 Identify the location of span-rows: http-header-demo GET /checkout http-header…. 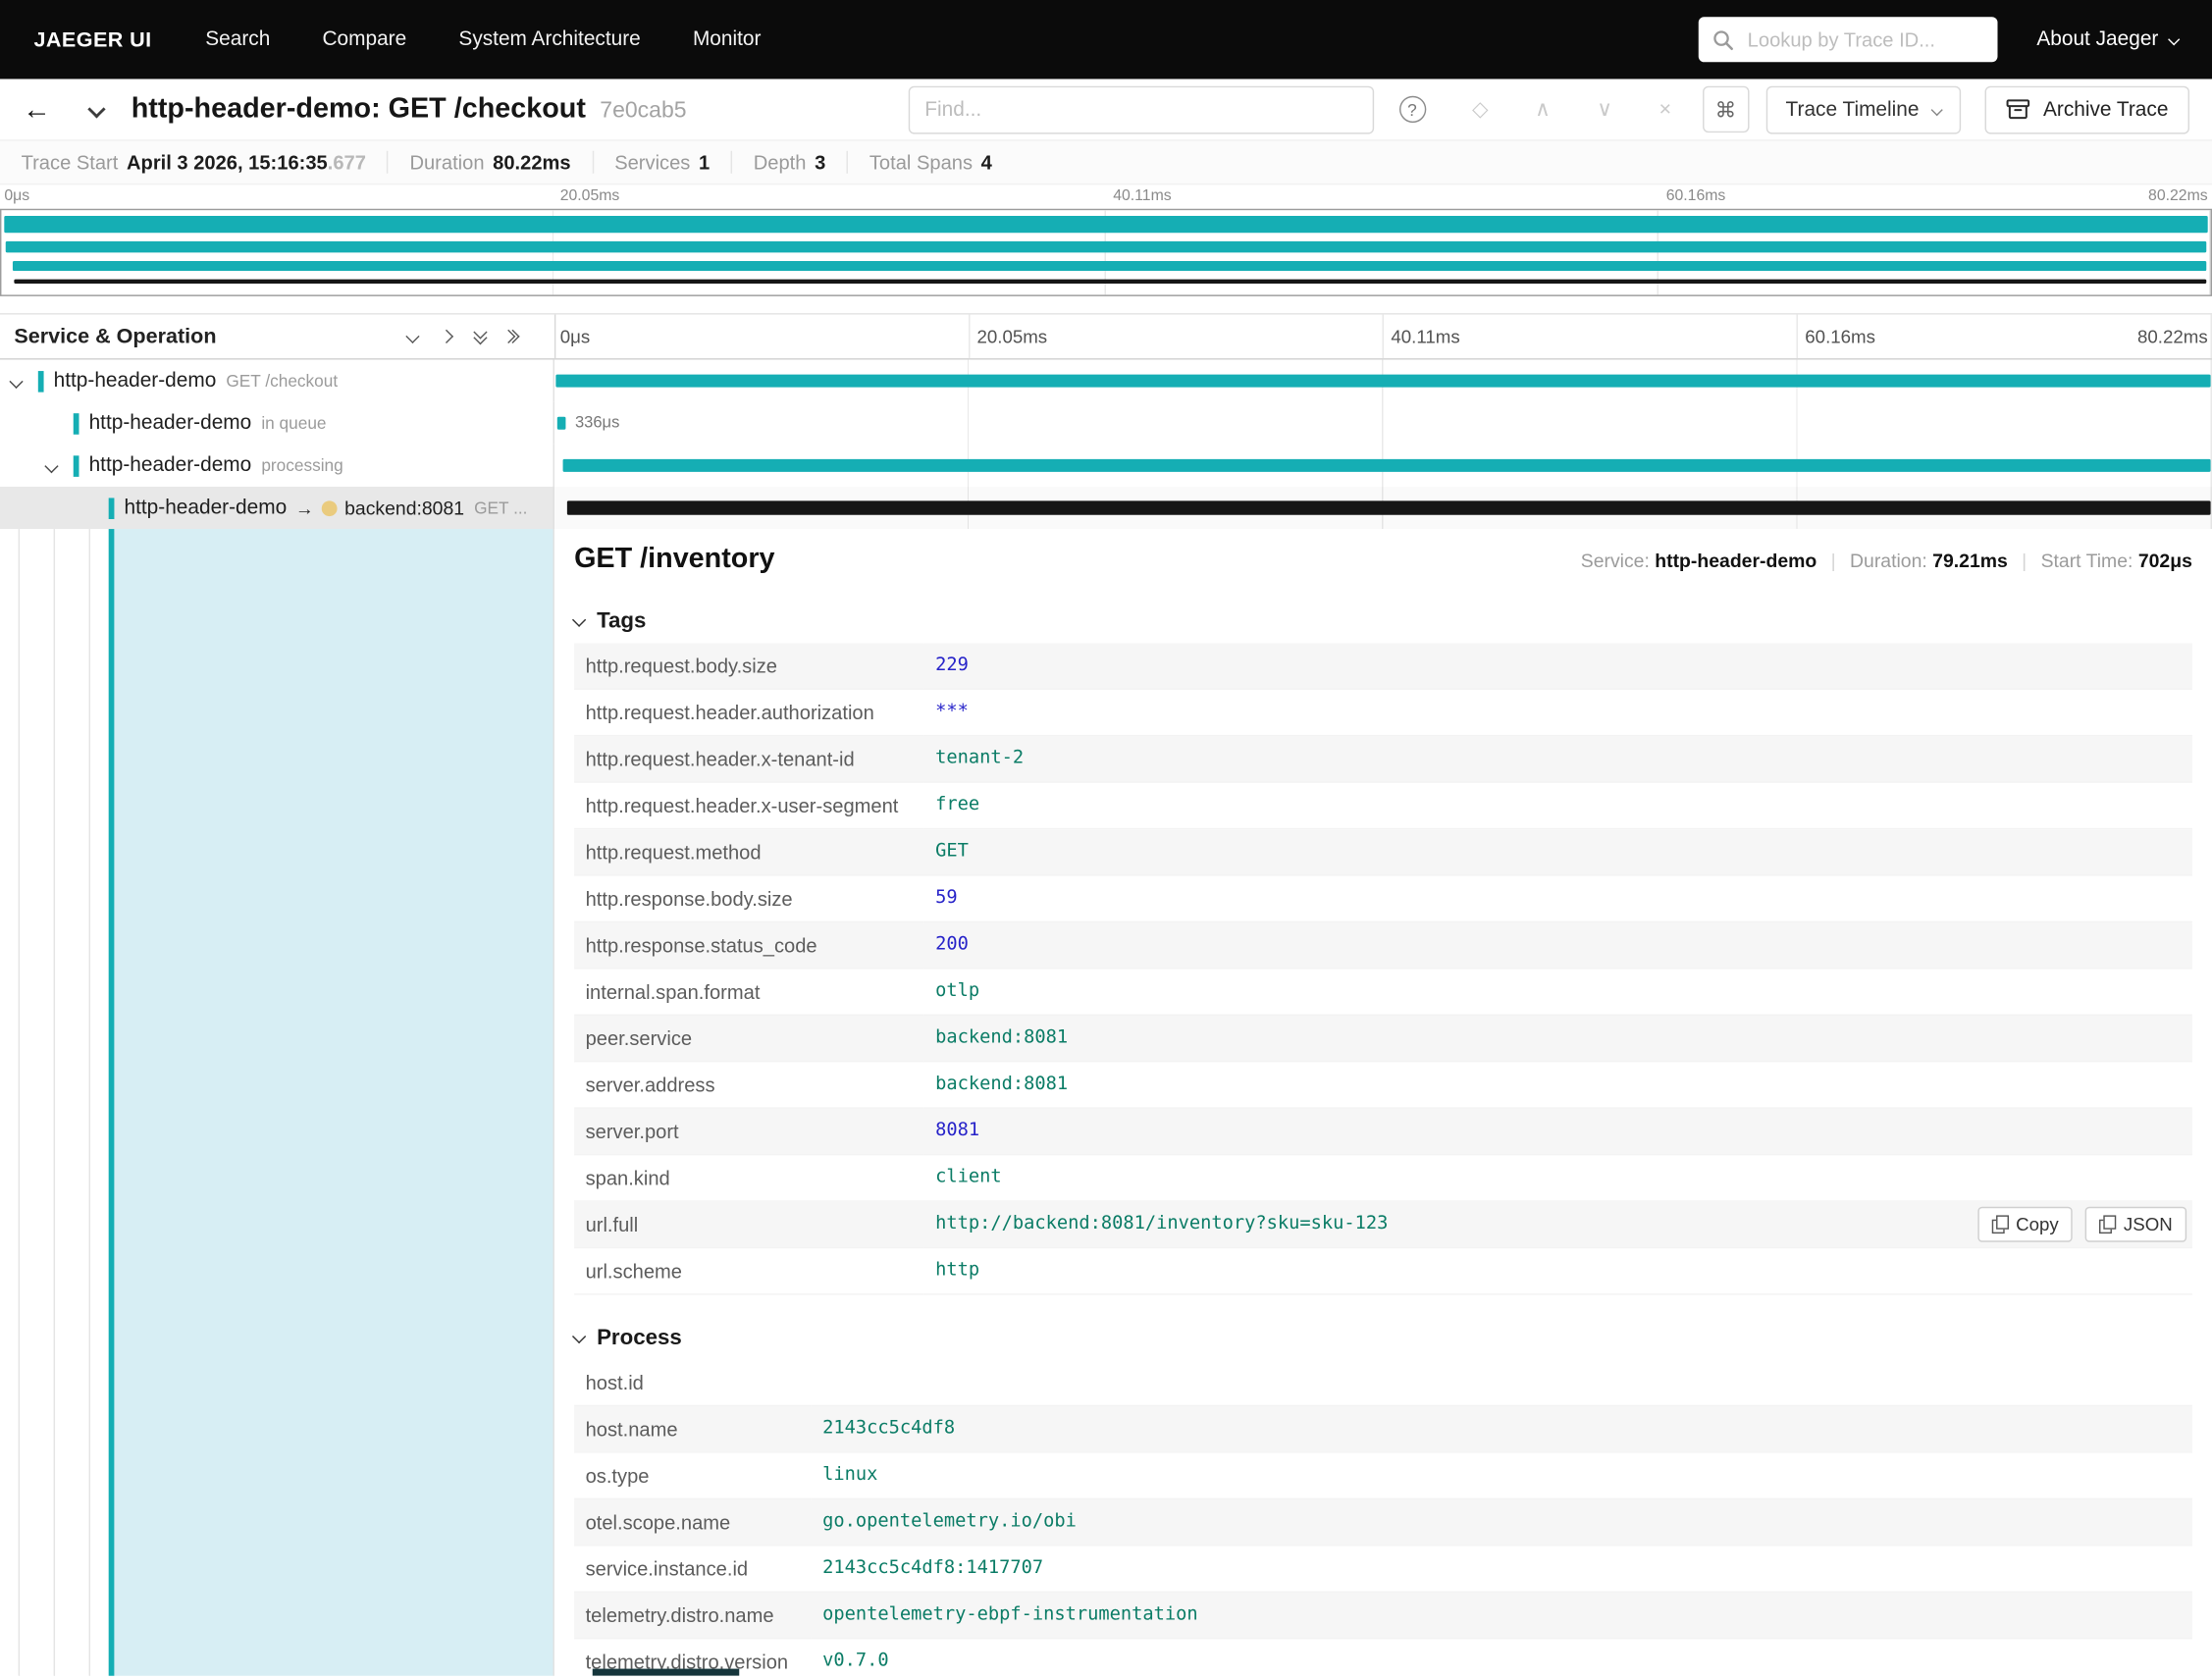
(1106, 445).